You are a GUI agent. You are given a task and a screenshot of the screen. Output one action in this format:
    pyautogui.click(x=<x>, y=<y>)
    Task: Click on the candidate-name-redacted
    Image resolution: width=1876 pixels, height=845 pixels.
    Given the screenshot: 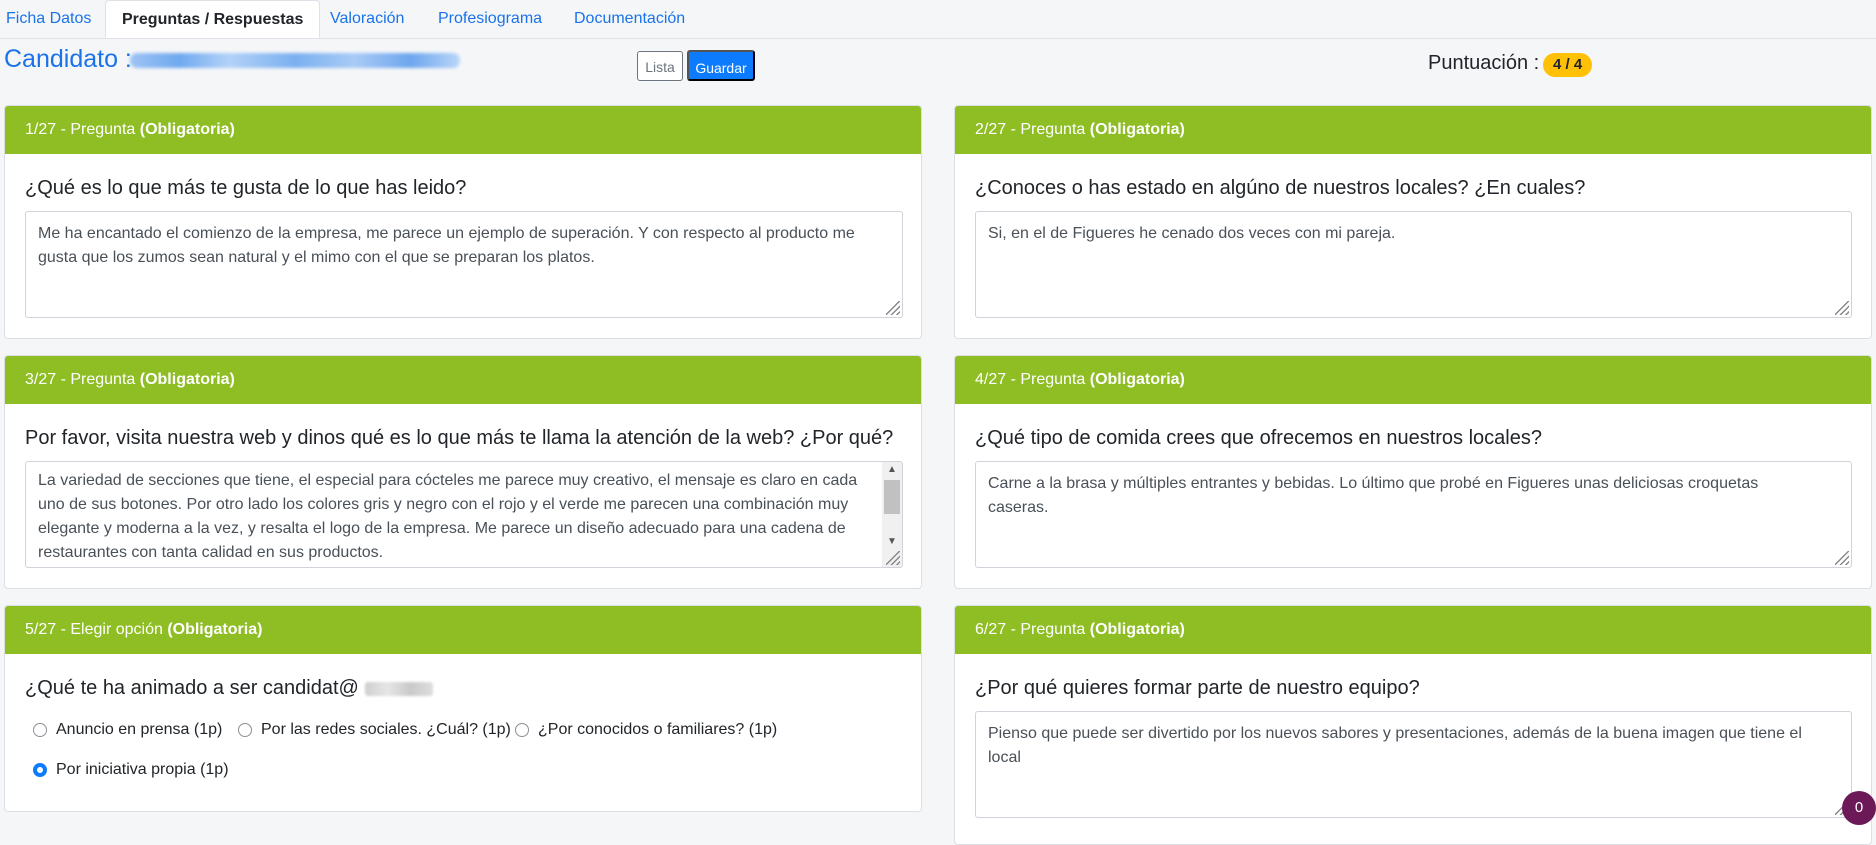 What is the action you would take?
    pyautogui.click(x=295, y=60)
    